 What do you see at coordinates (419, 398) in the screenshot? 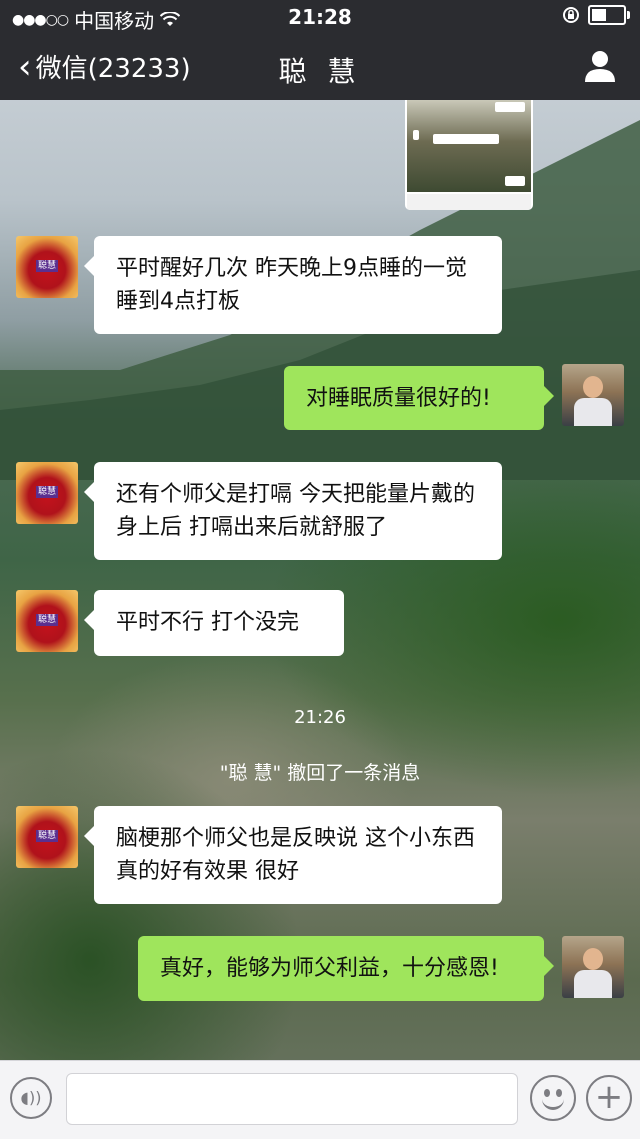
I see `message-bubble: 对睡眠质量很好的!` at bounding box center [419, 398].